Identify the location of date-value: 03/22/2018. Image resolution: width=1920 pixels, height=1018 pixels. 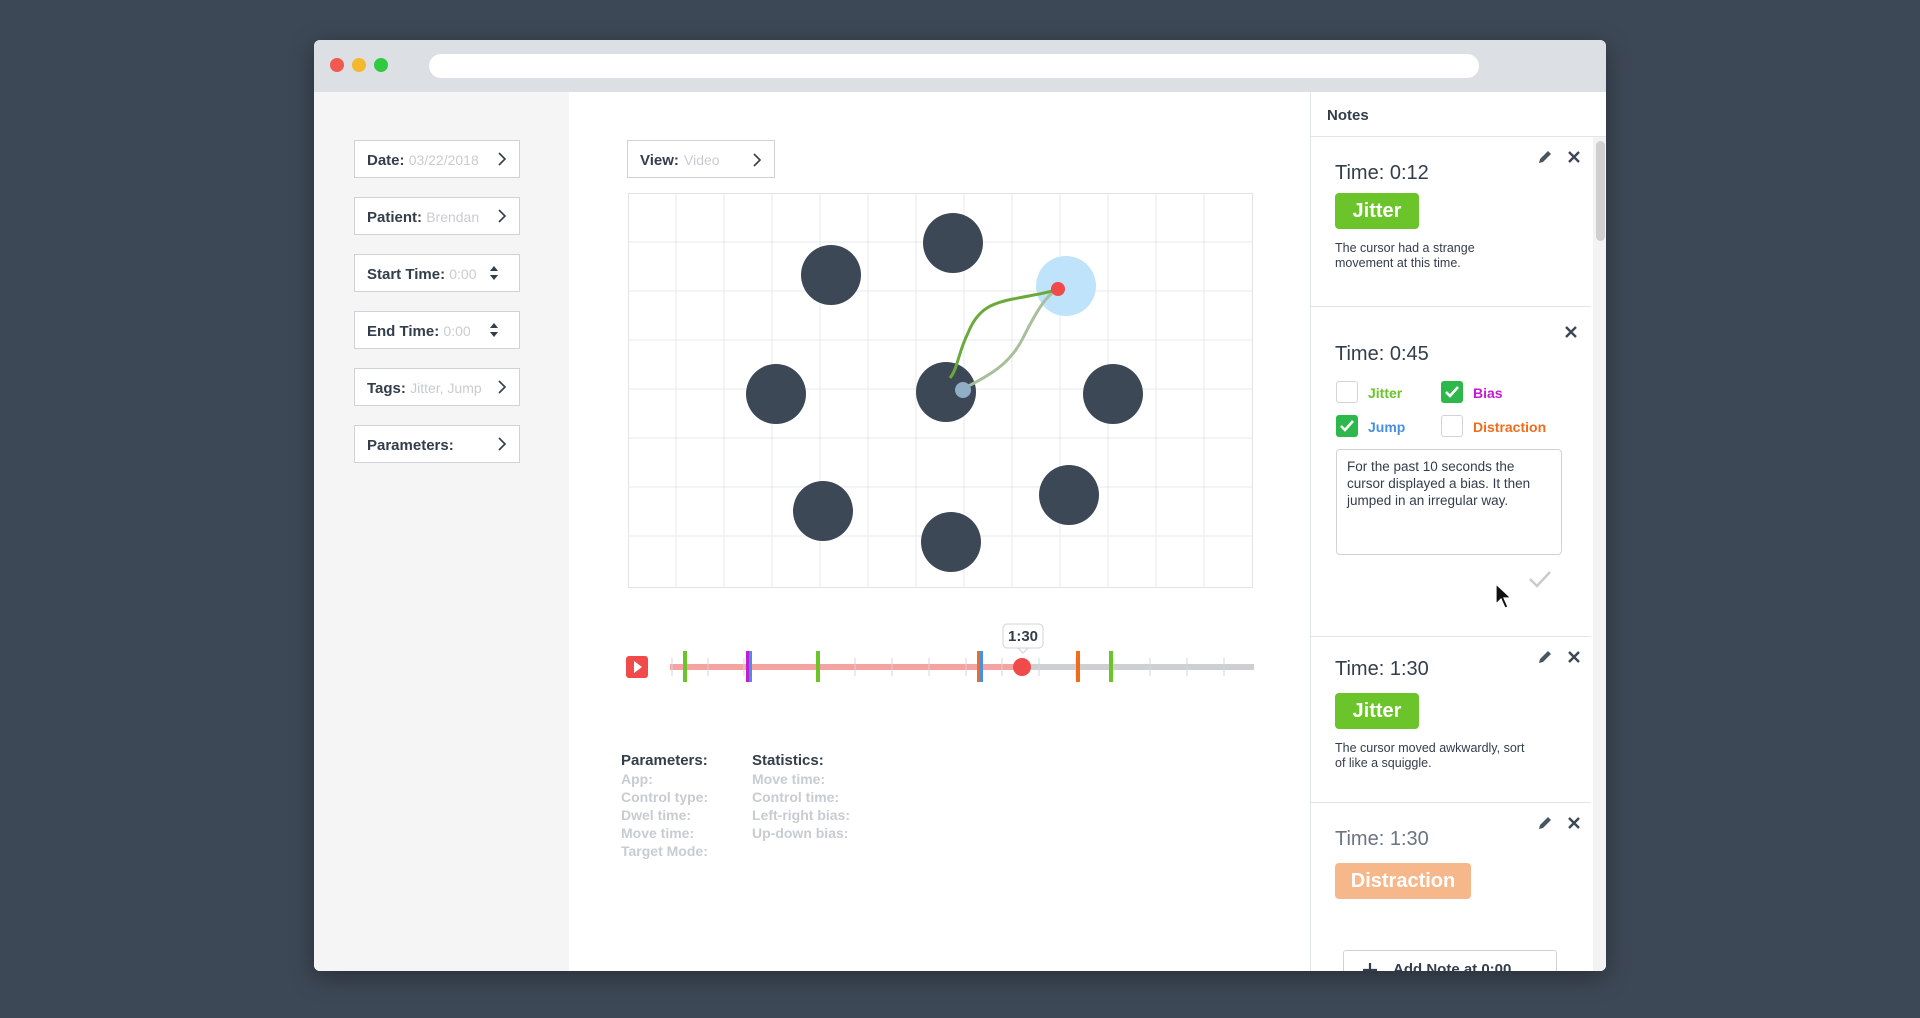
(443, 160).